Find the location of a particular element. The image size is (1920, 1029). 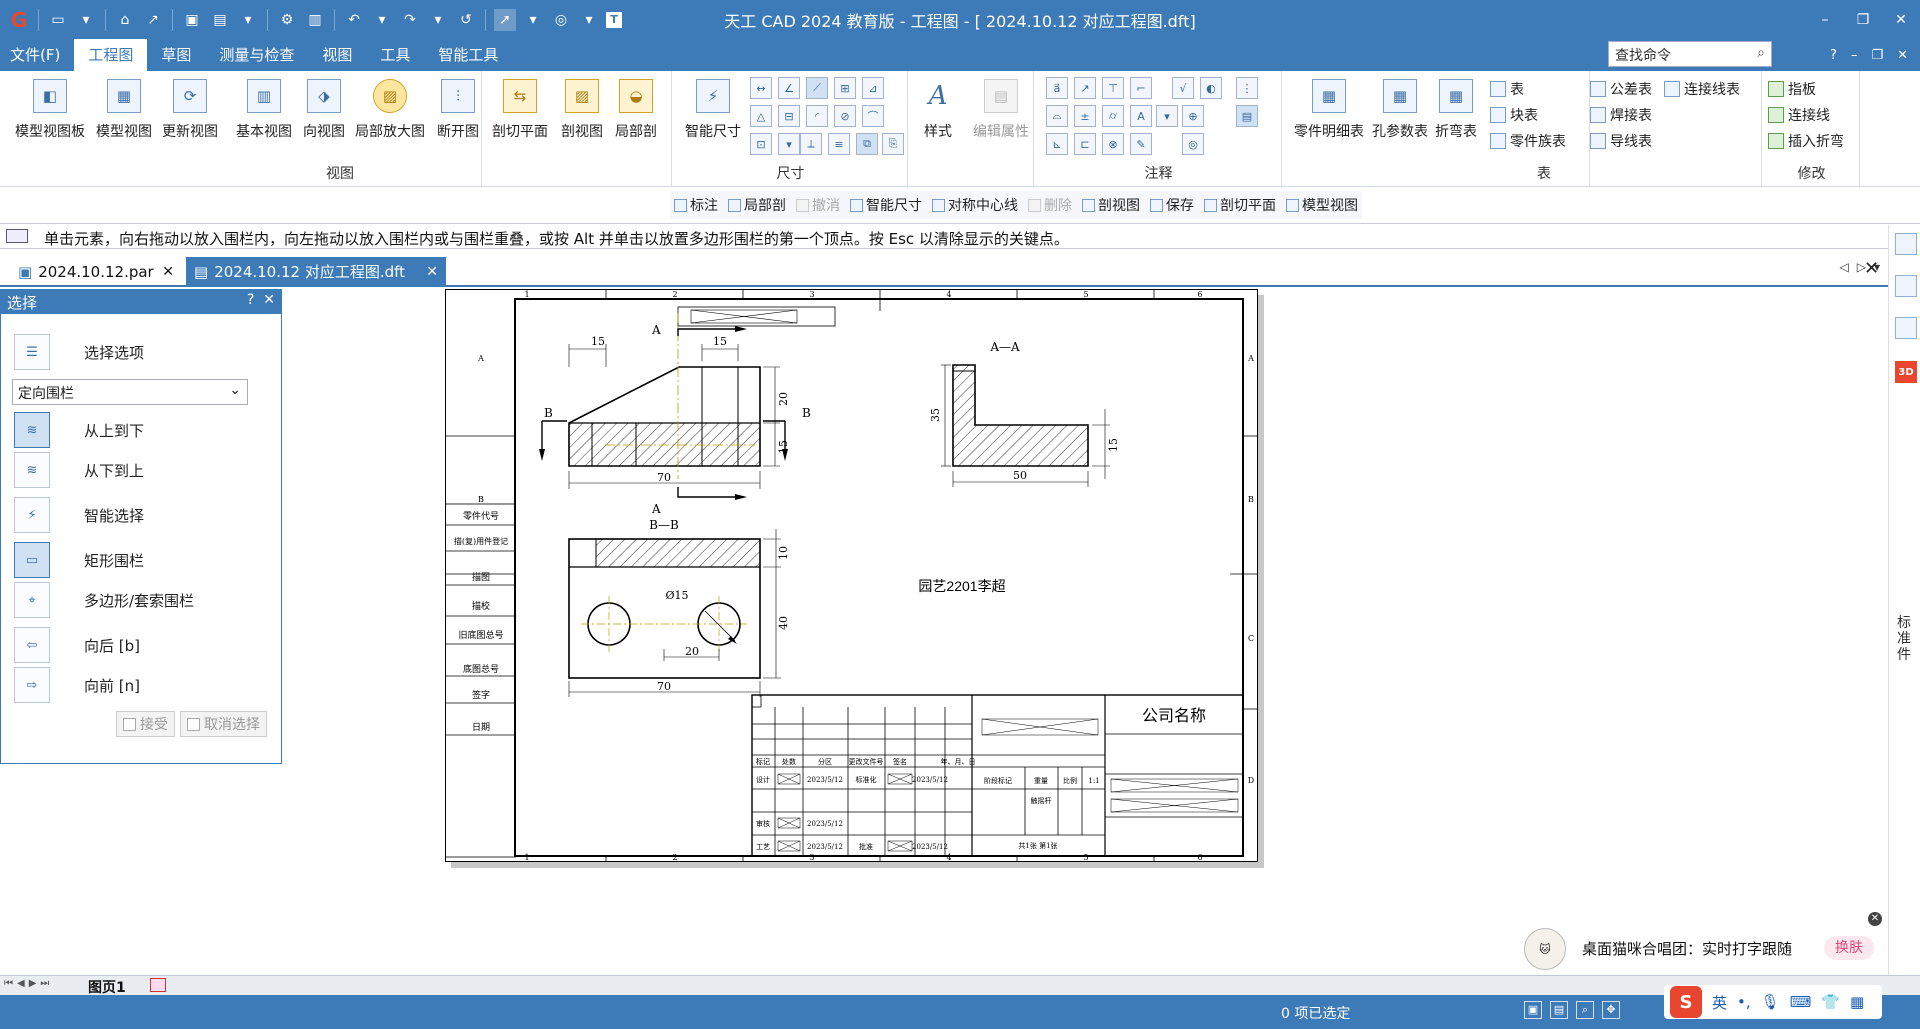

punctuation-toggle: •, is located at coordinates (1744, 1002).